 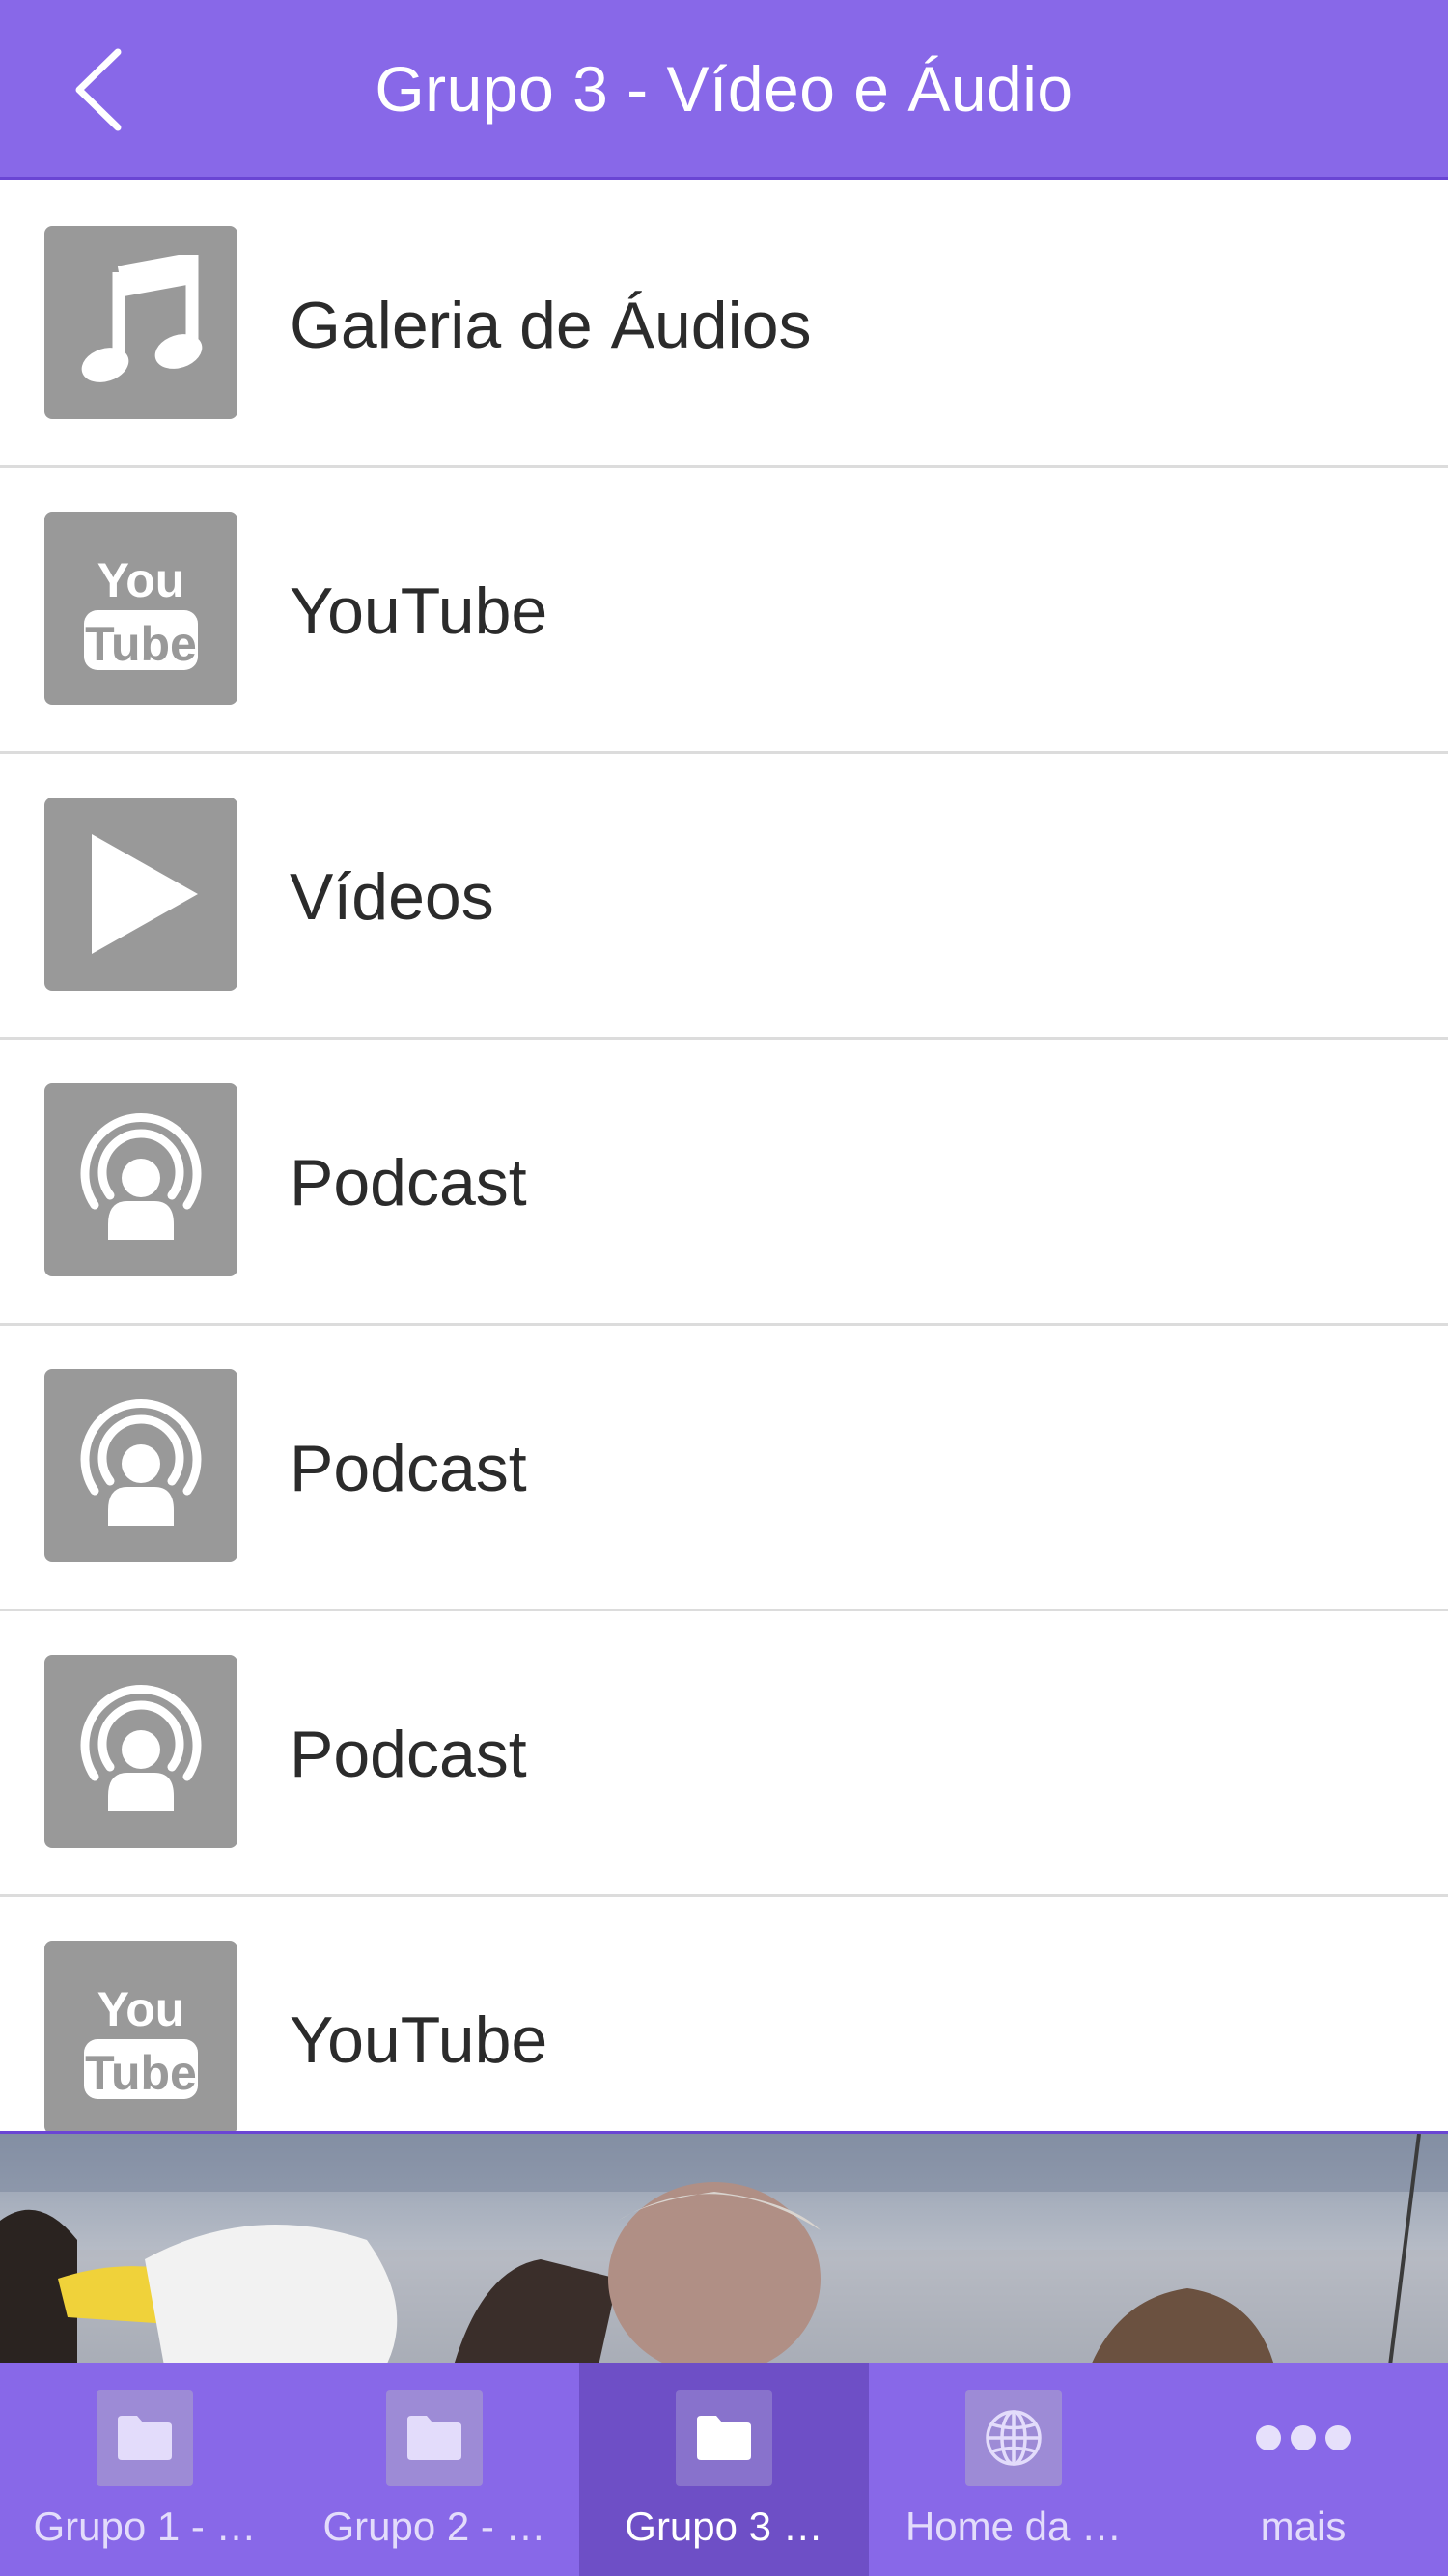 I want to click on music-note-icon, so click(x=140, y=323).